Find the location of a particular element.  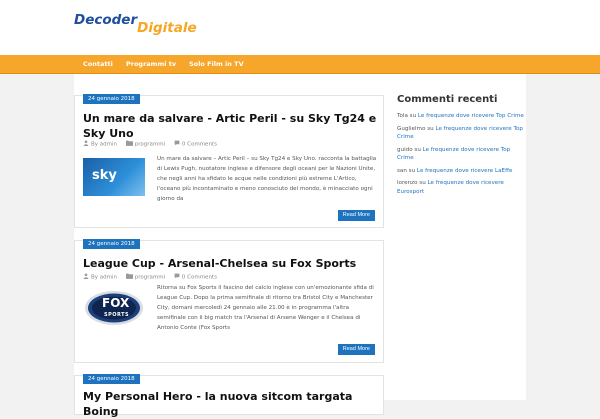

comment-post-link: Le frequenze dove ricevere Top Crime is located at coordinates (471, 116).